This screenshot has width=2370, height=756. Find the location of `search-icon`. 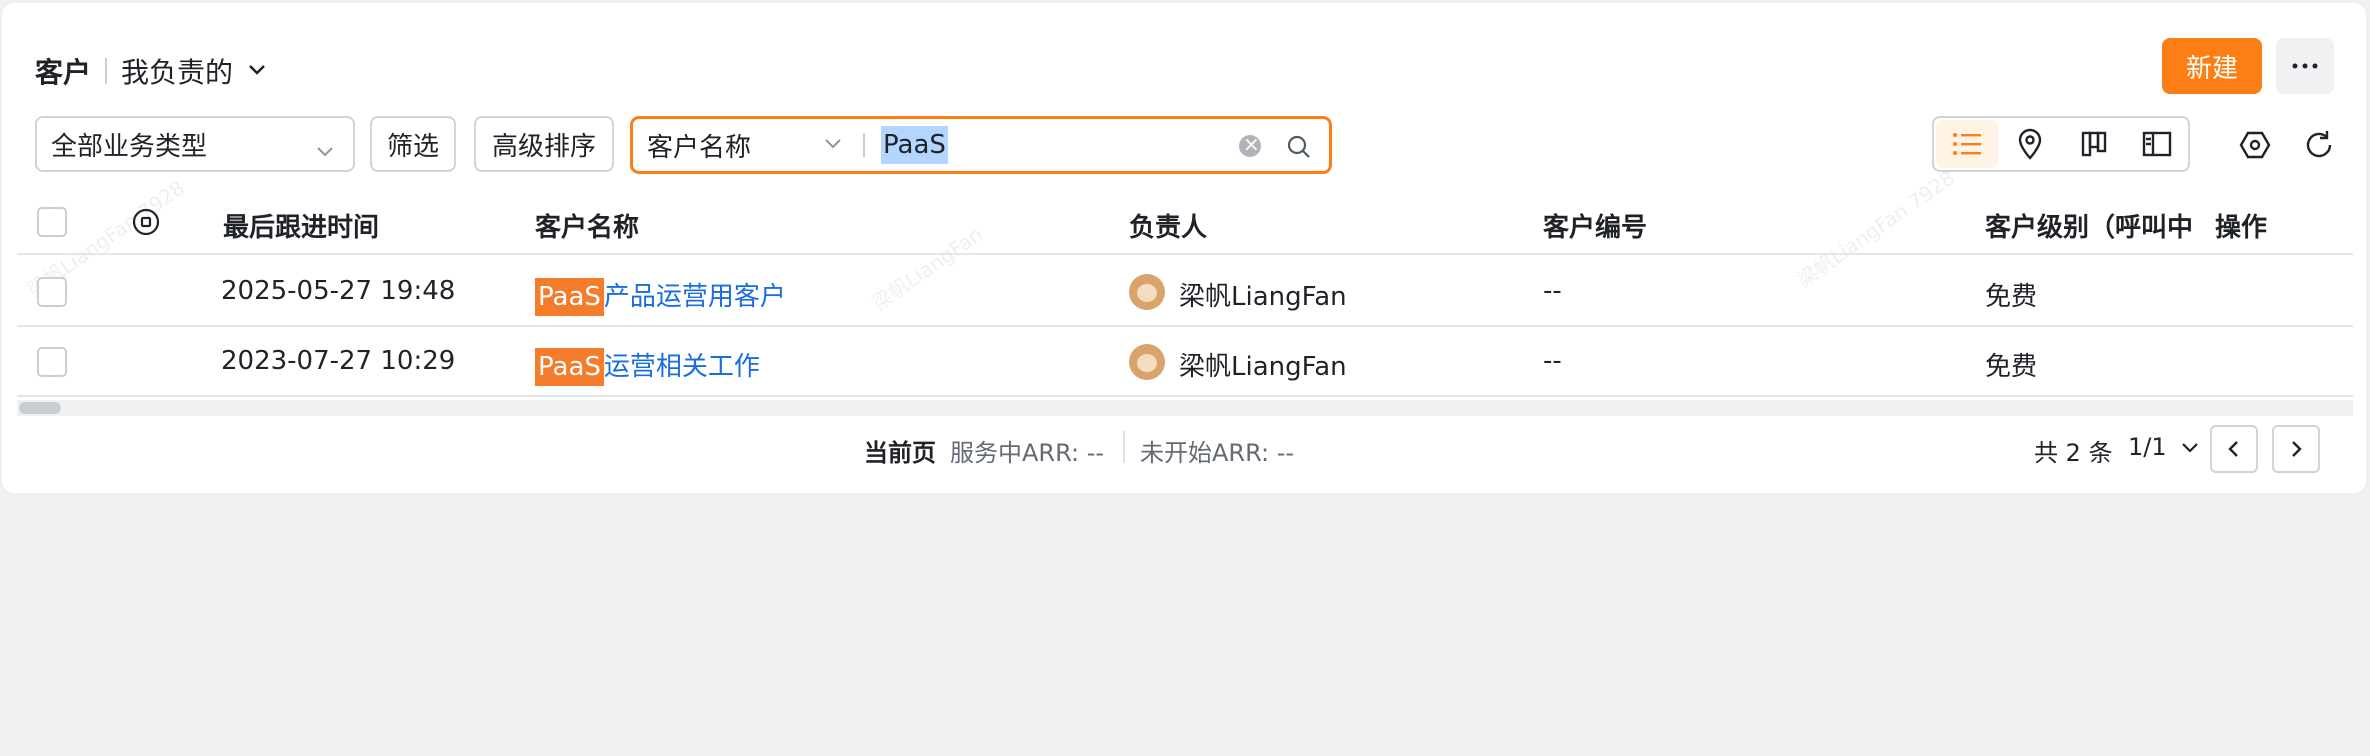

search-icon is located at coordinates (1299, 149).